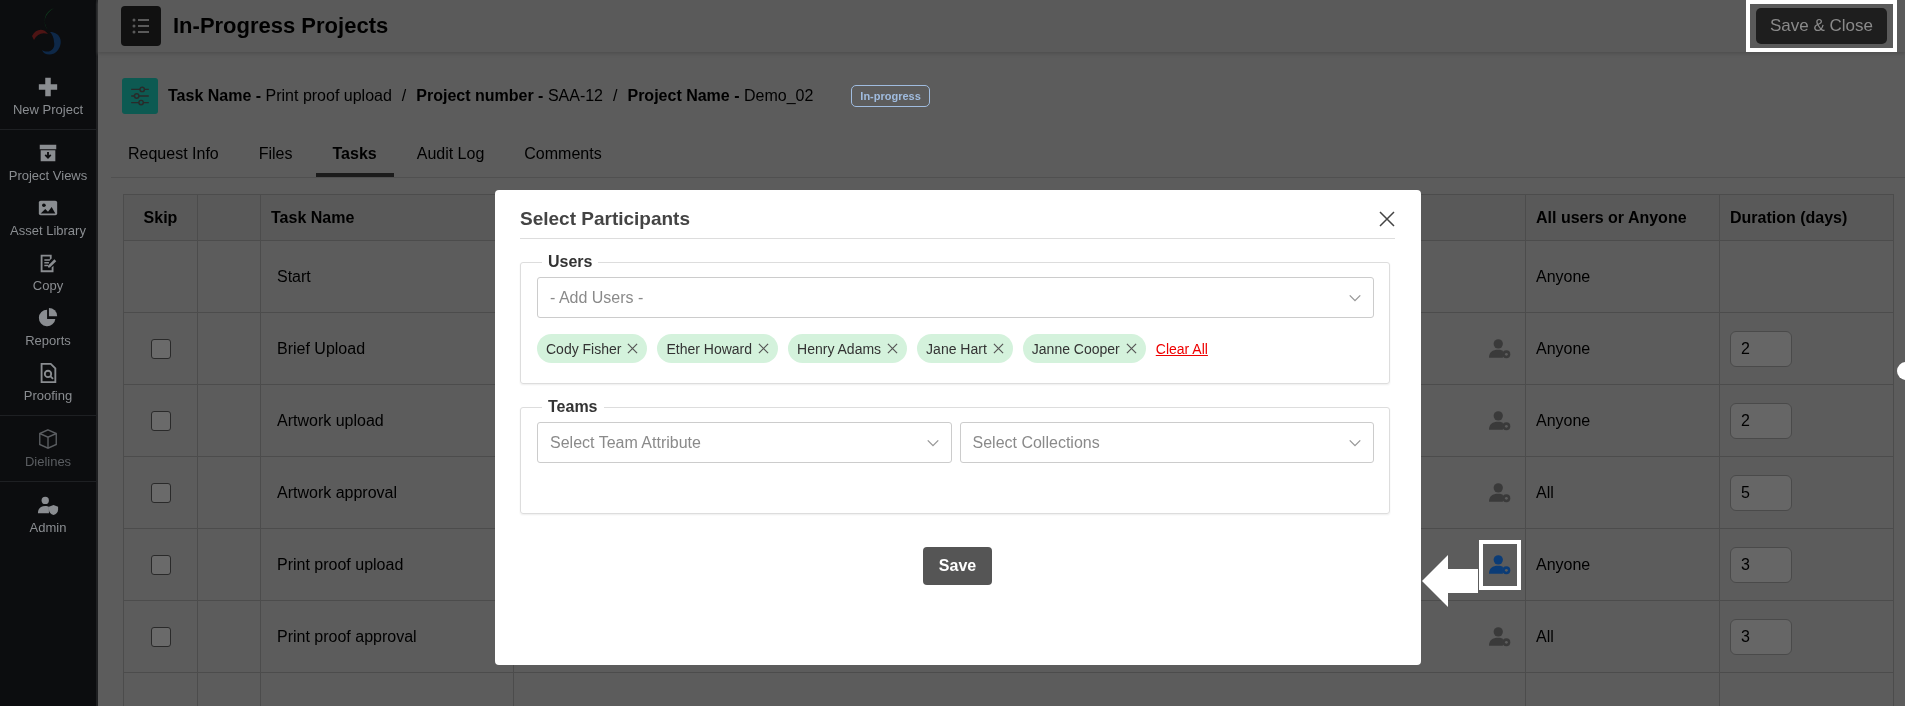  Describe the element at coordinates (48, 505) in the screenshot. I see `user-shield-icon` at that location.